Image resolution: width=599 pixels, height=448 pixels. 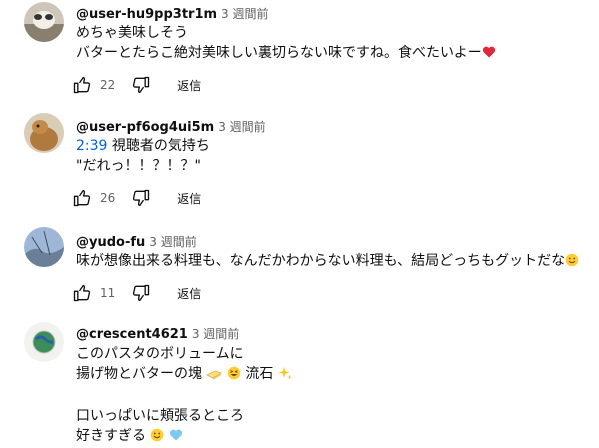 I want to click on light-blue-heart-icon, so click(x=176, y=438).